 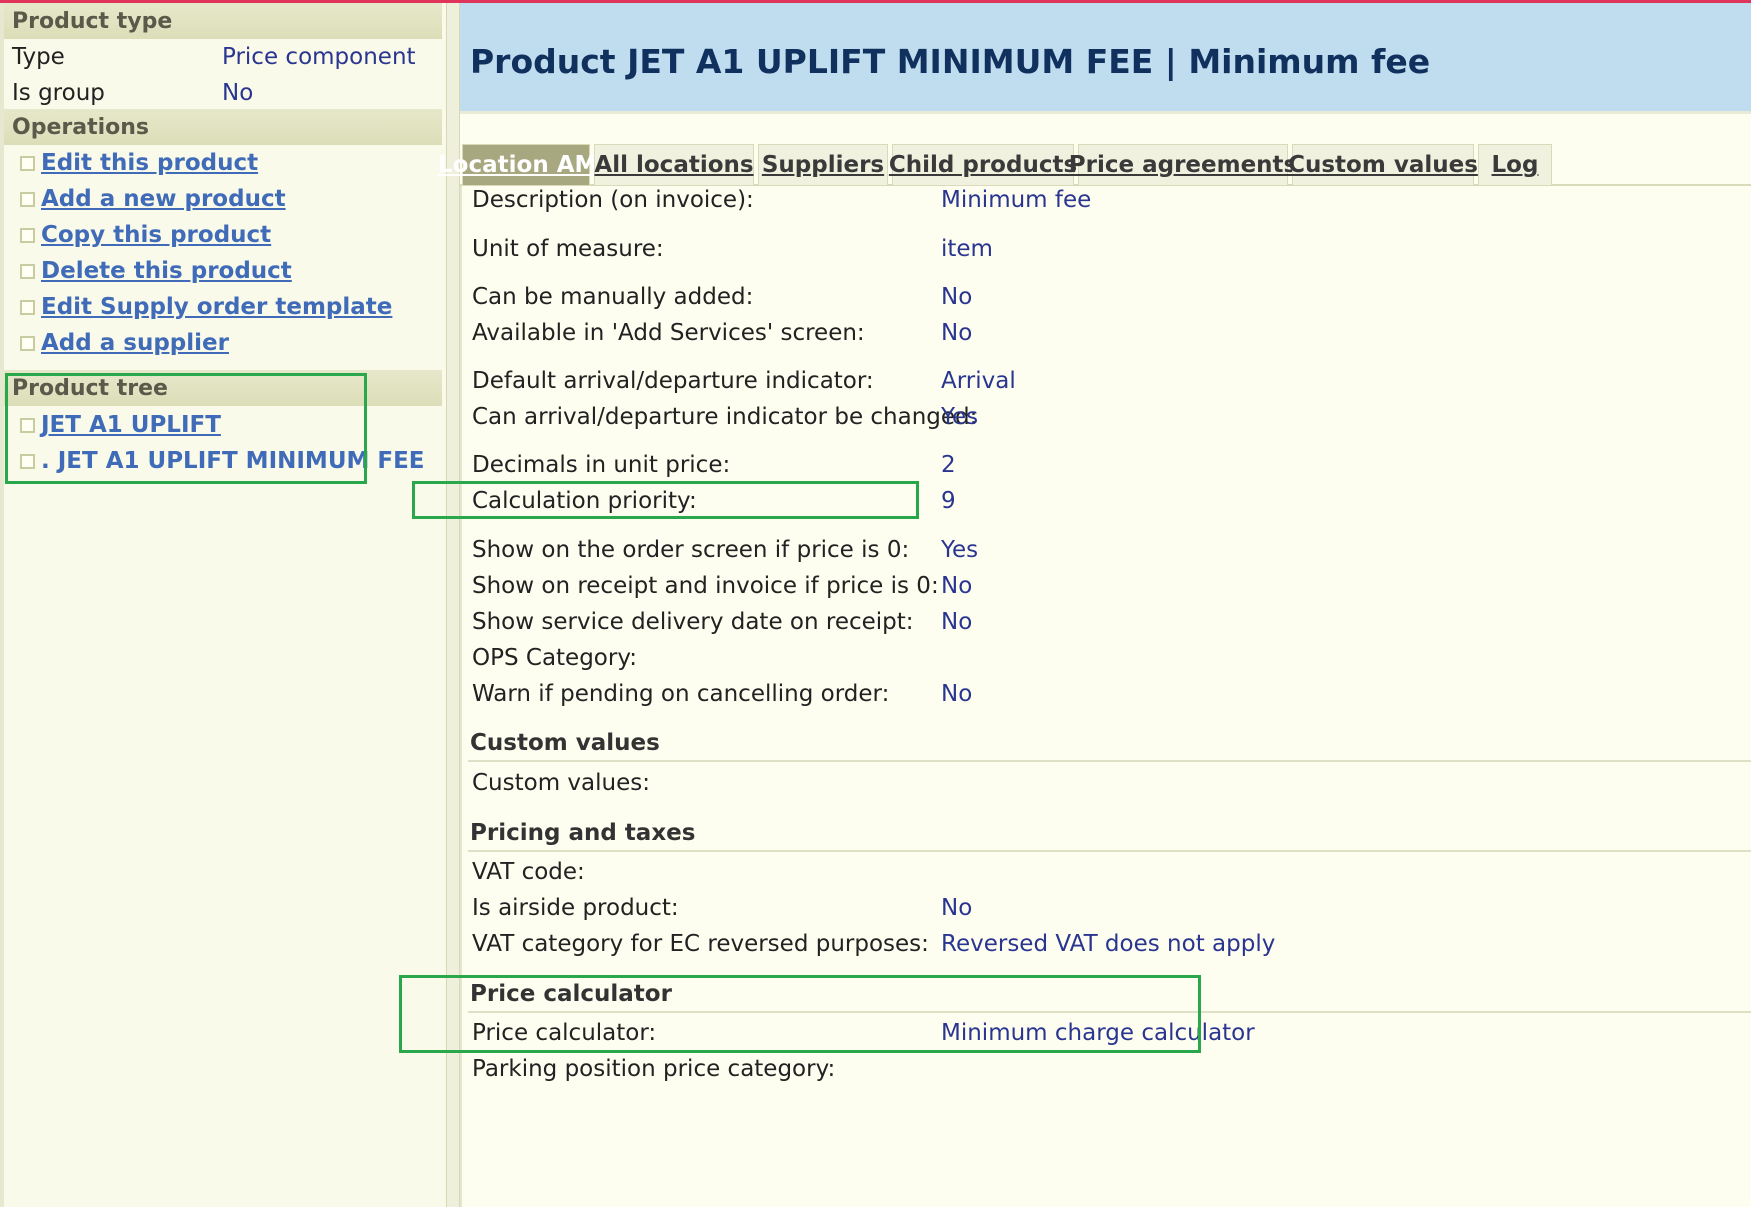 I want to click on highlight-box-product-tree, so click(x=186, y=428).